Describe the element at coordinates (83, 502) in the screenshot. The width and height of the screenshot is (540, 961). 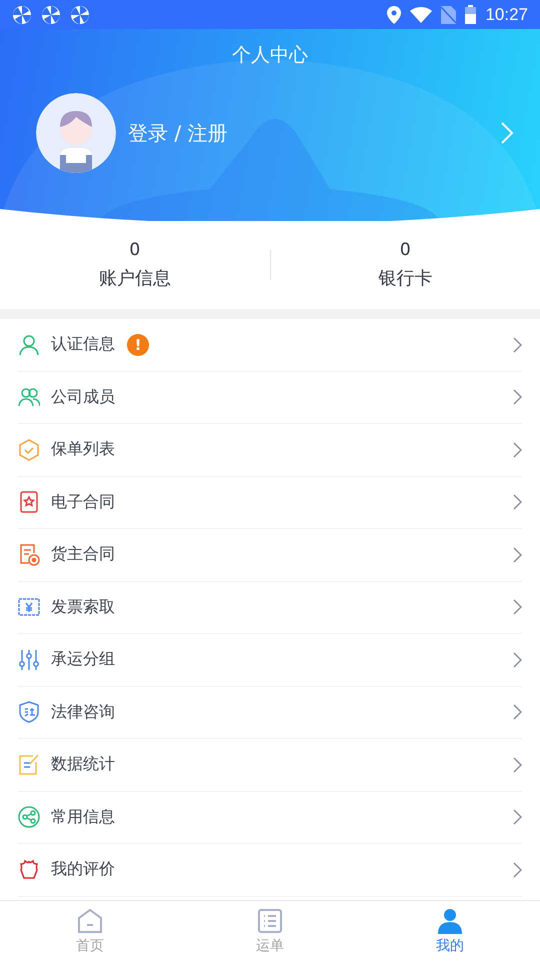
I see `menu-label: 电子合同` at that location.